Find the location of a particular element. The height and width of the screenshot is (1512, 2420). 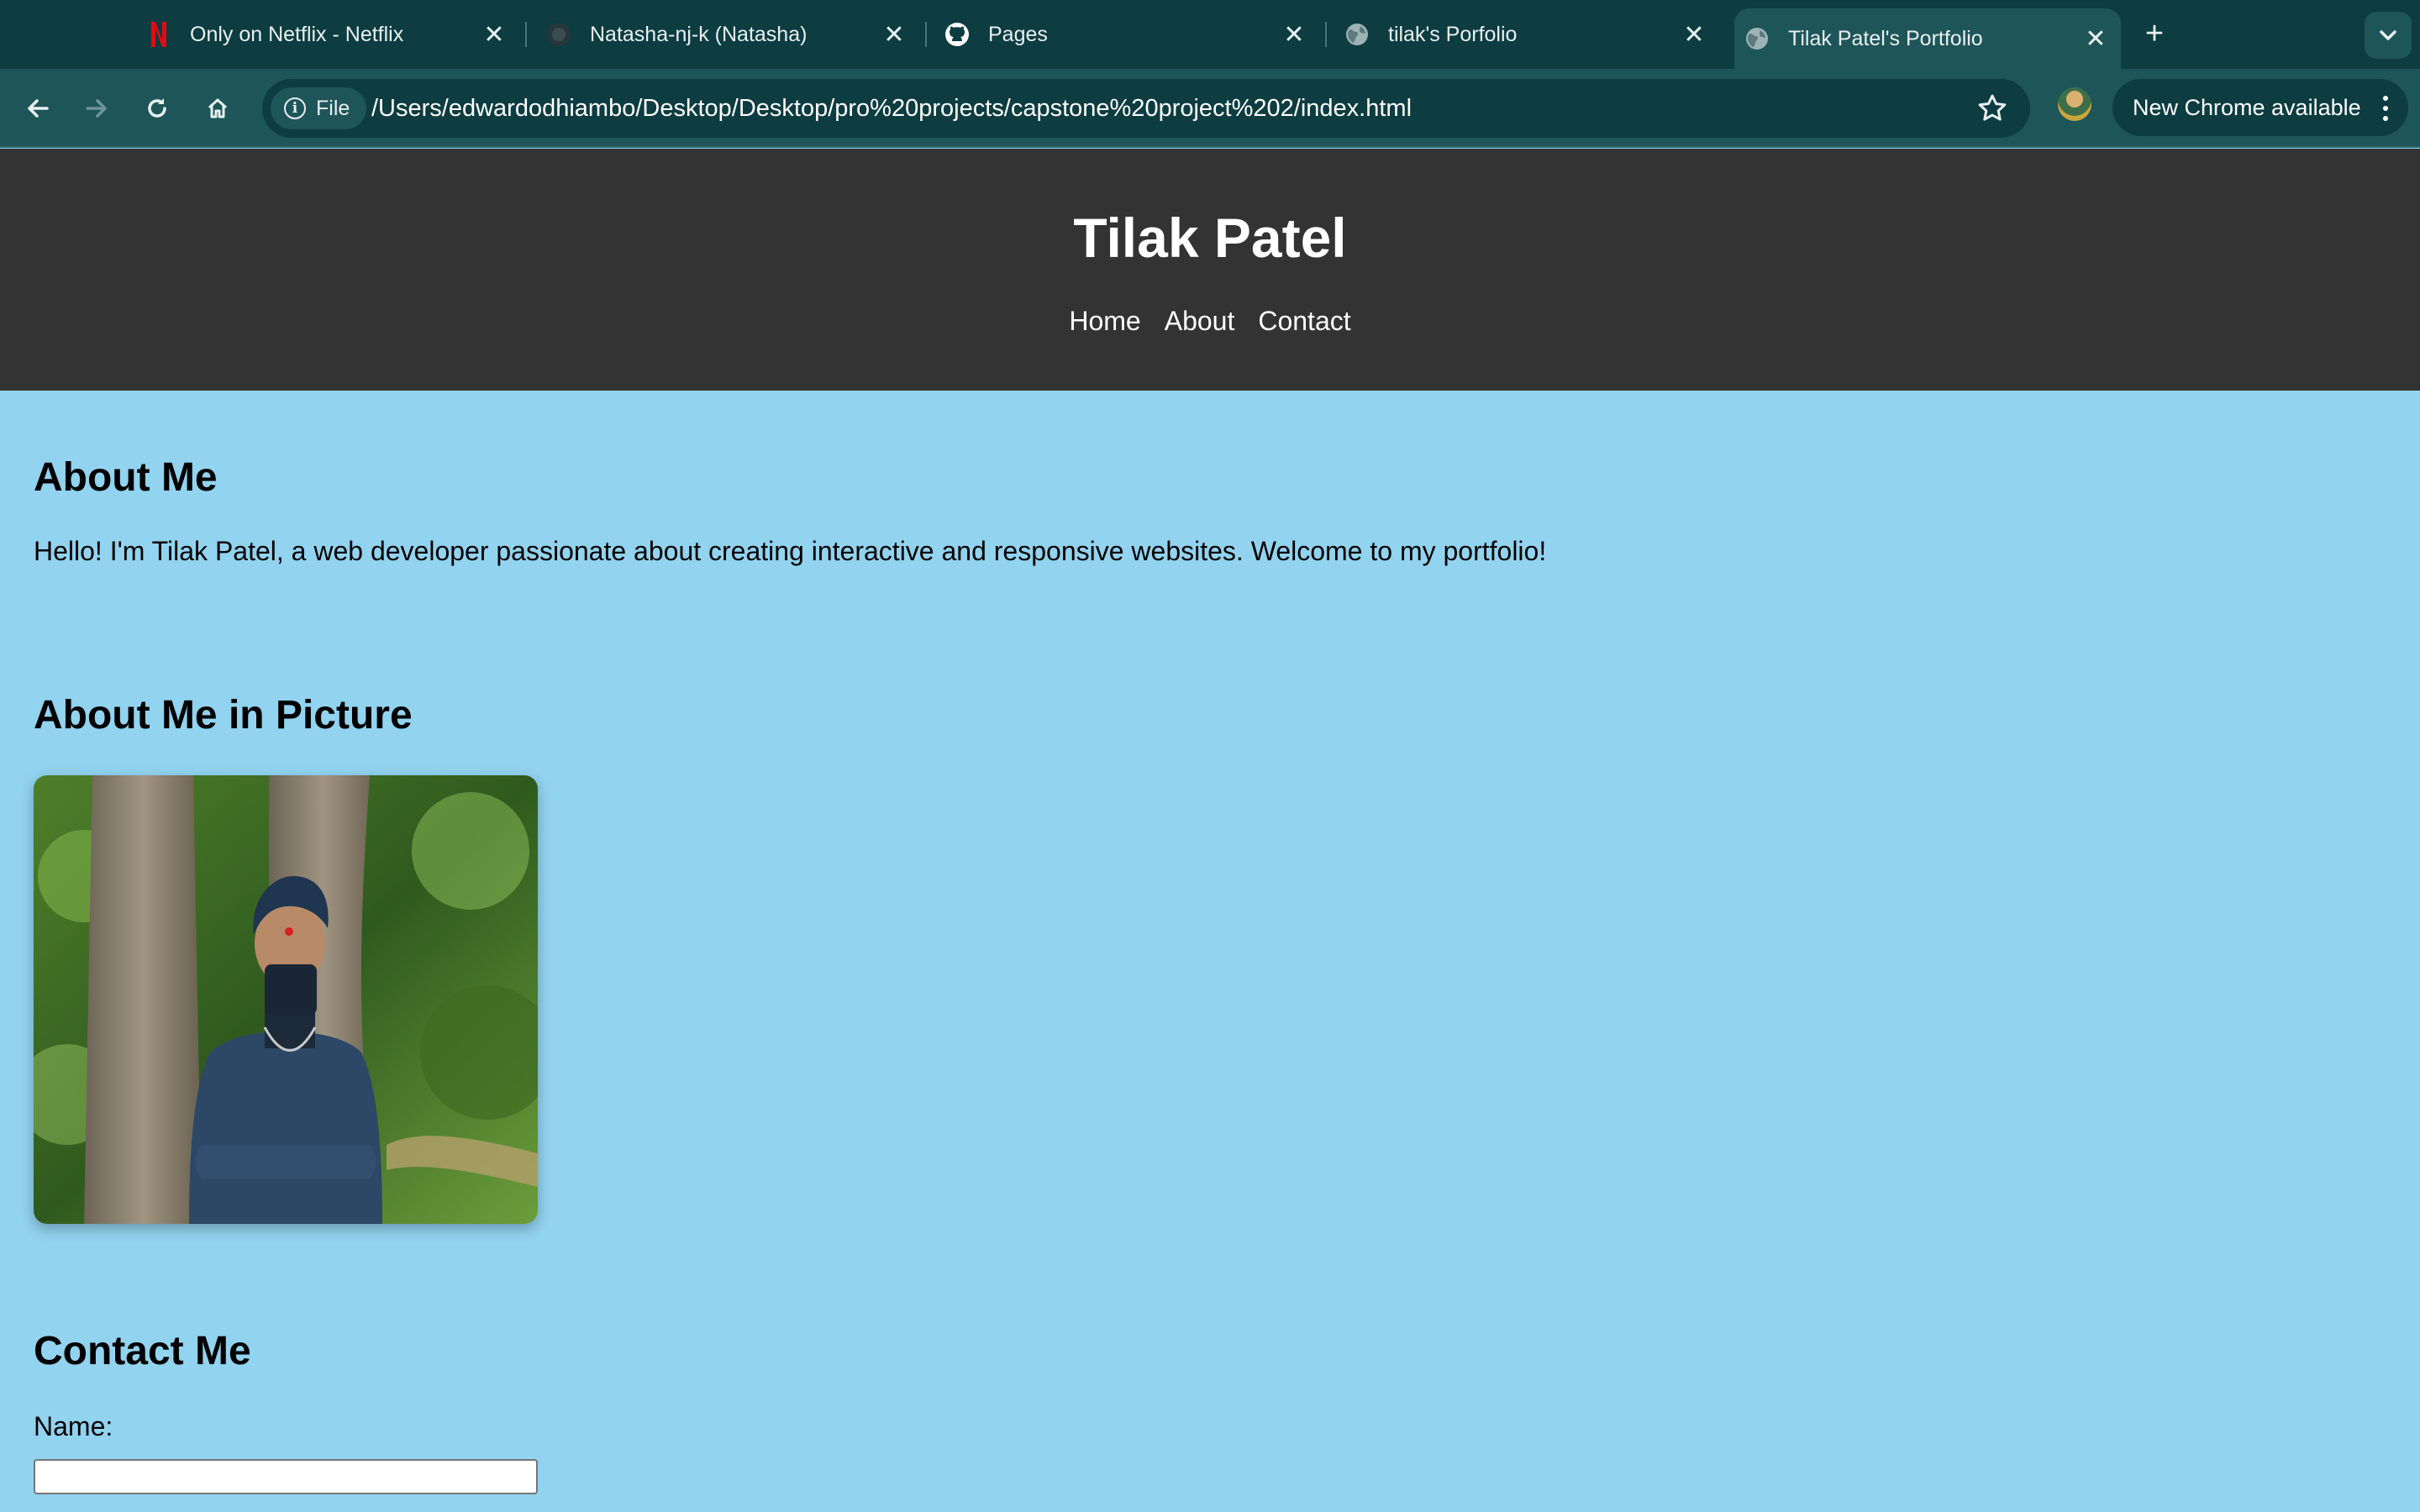

about-heading: About Me is located at coordinates (126, 477).